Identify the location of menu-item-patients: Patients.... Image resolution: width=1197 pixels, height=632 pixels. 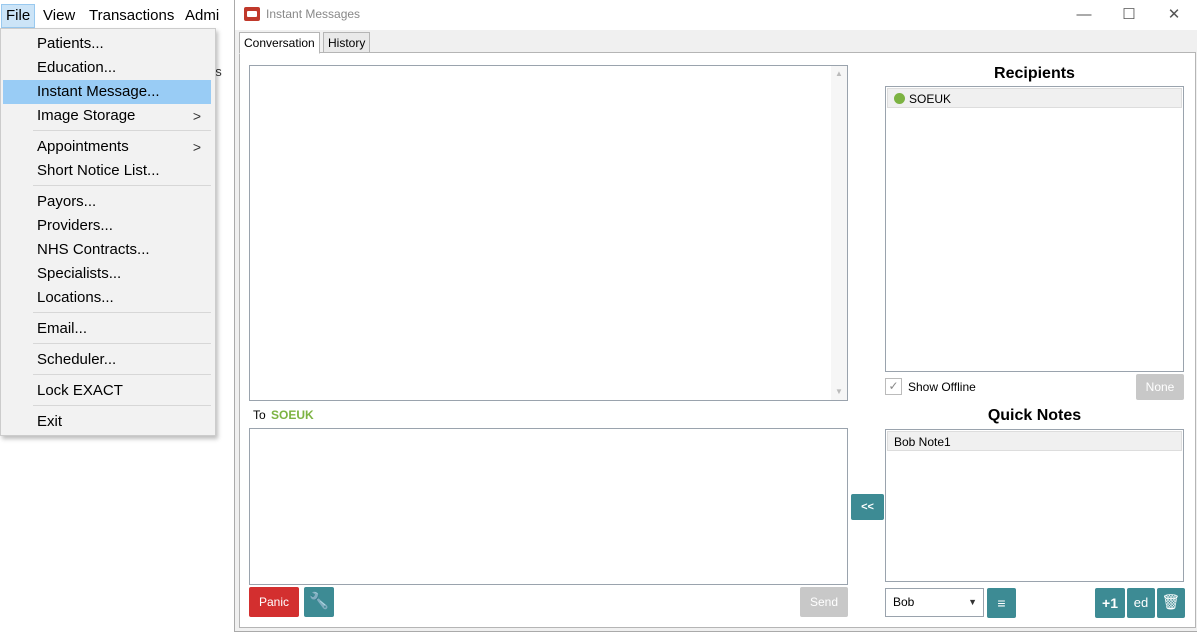
(107, 44).